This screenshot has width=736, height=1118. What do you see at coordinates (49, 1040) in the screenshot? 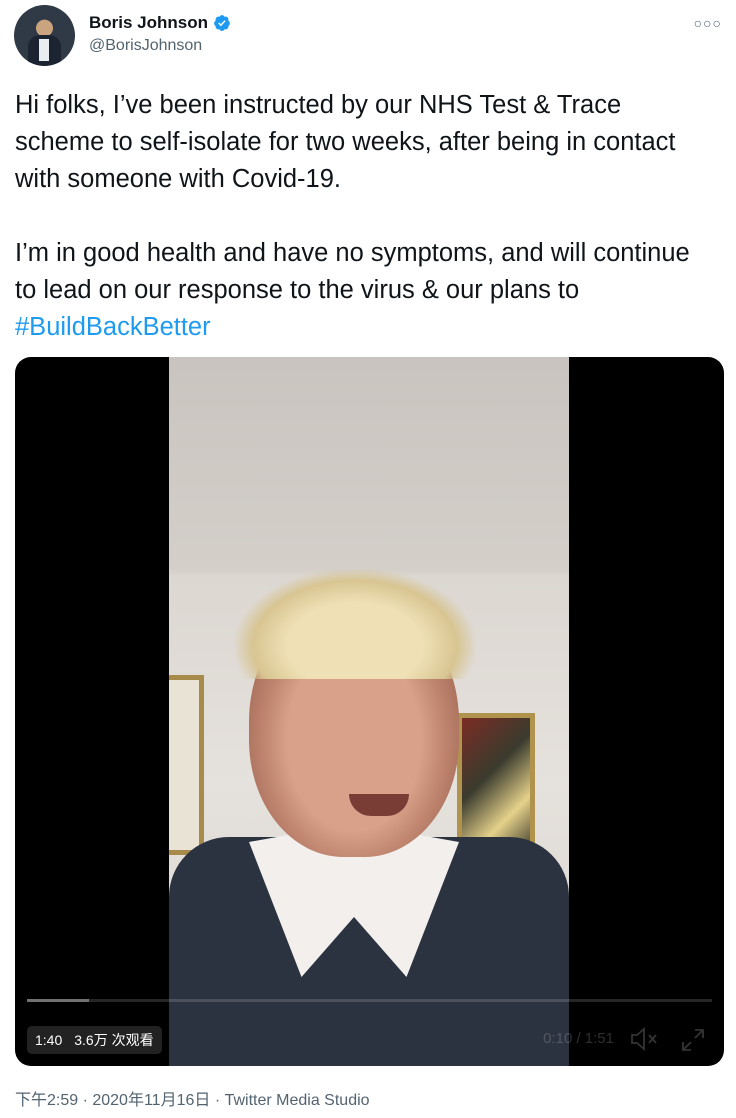
I see `video-duration: 1:40` at bounding box center [49, 1040].